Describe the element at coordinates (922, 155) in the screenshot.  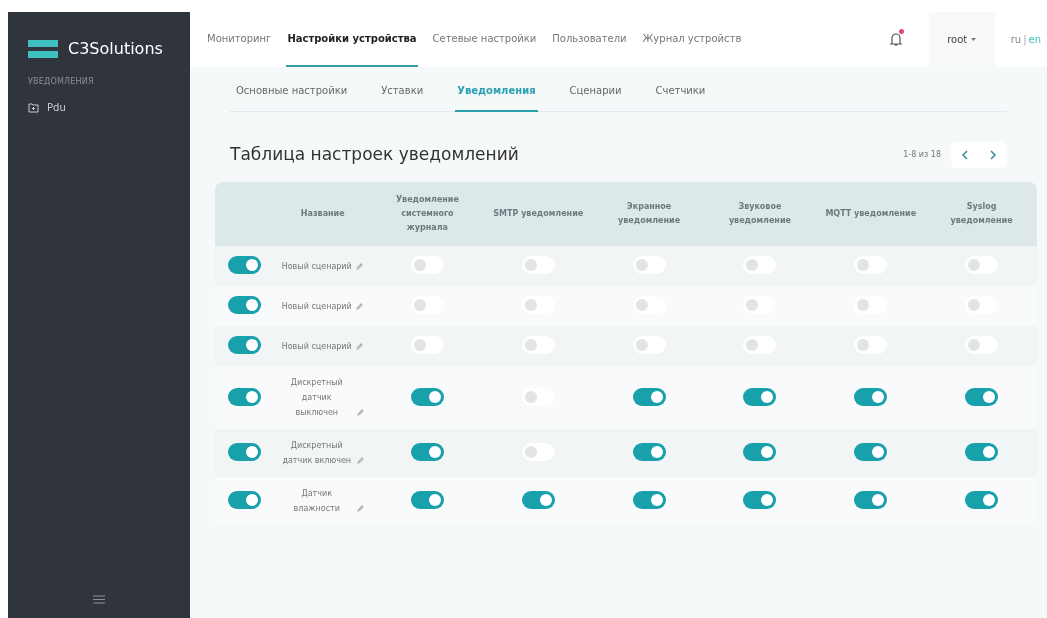
I see `pagination-text: 1-8 из 18` at that location.